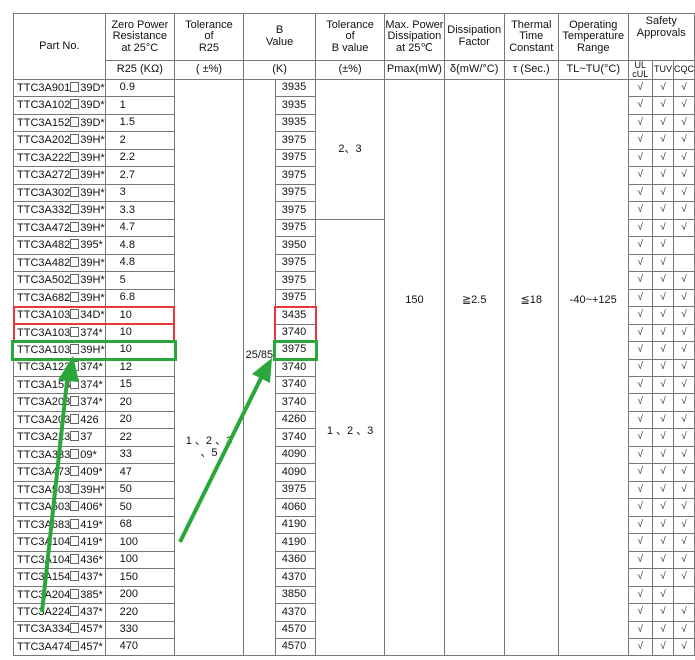 Image resolution: width=695 pixels, height=660 pixels. Describe the element at coordinates (139, 437) in the screenshot. I see `resistance-cell: 22` at that location.